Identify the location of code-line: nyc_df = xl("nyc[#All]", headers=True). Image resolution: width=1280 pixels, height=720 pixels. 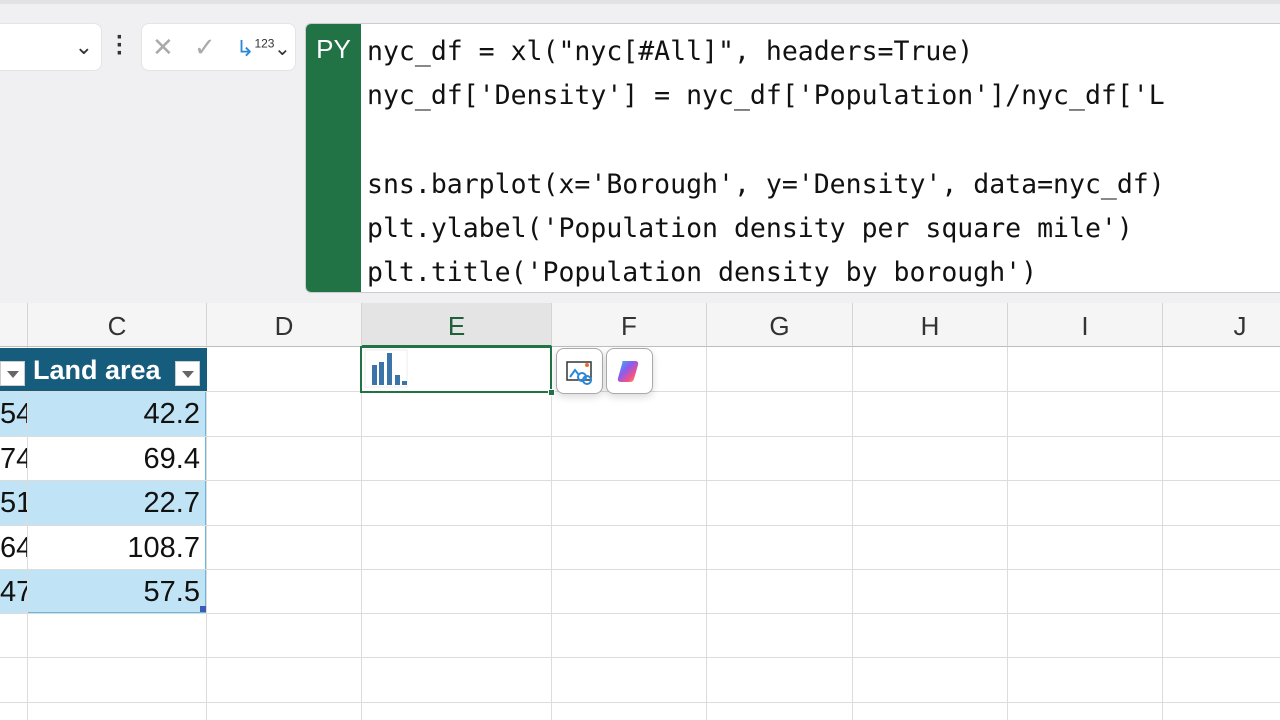
(670, 51).